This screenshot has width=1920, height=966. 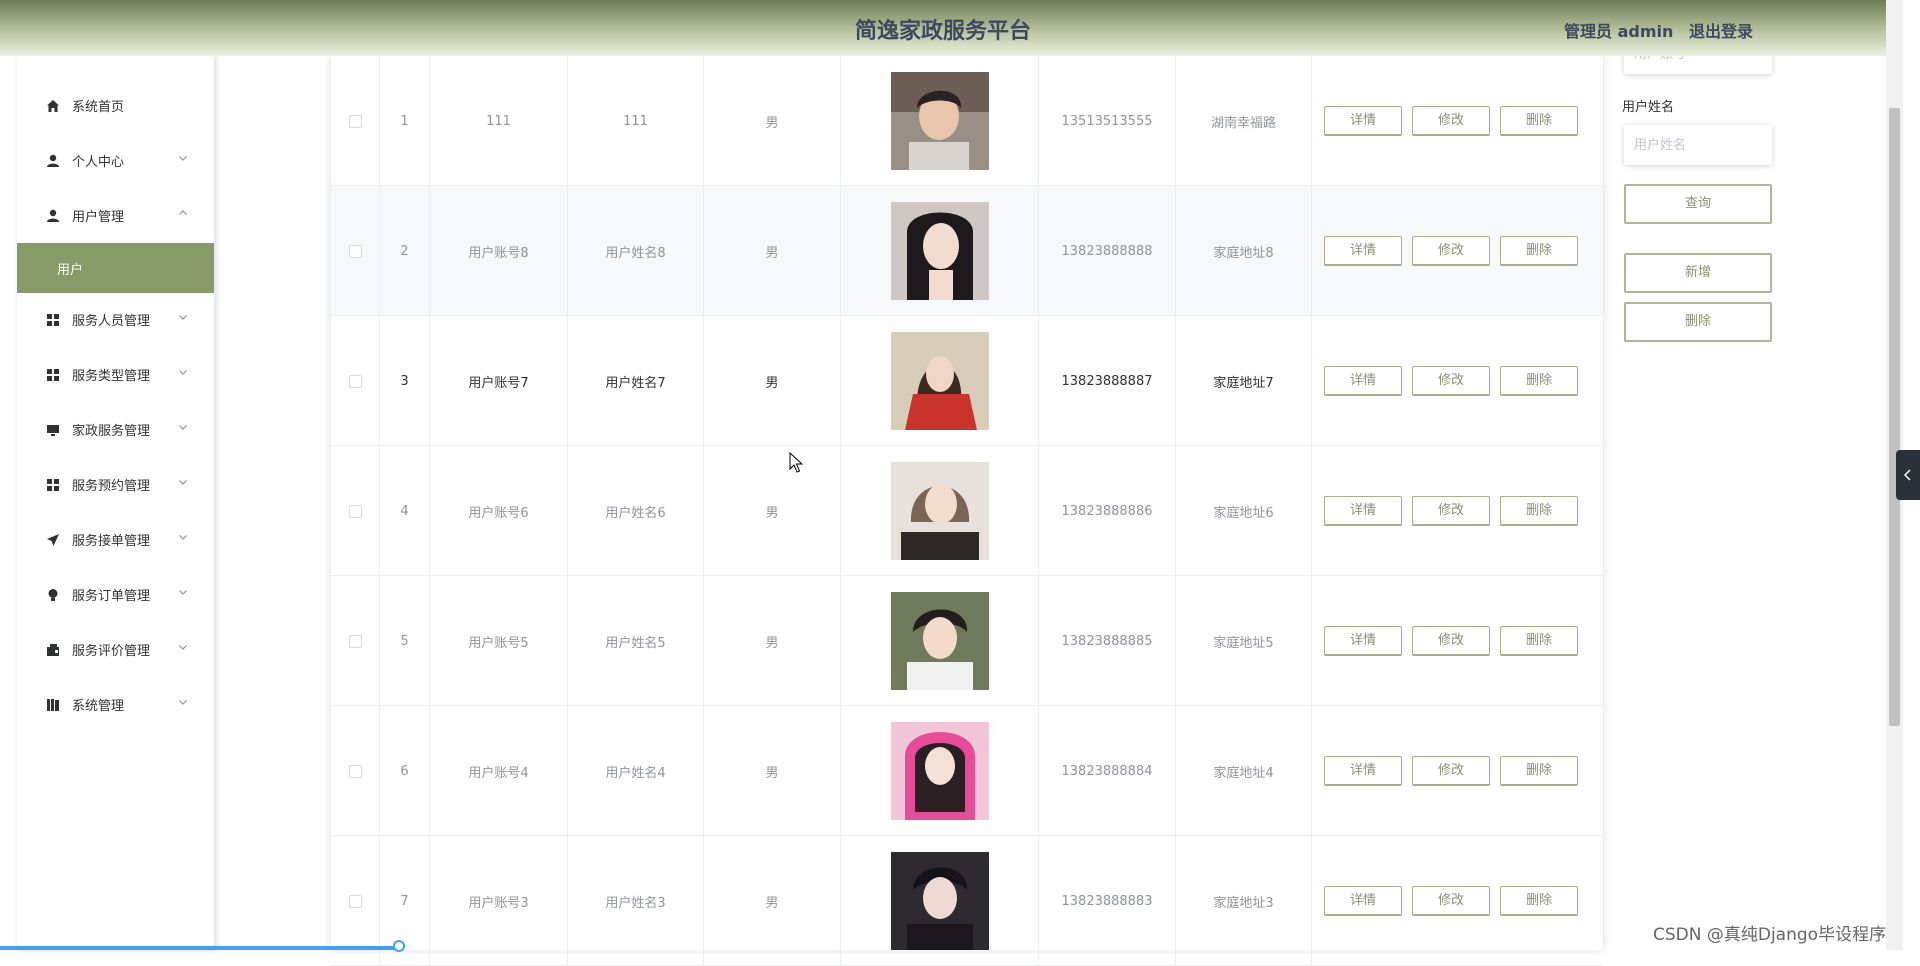 I want to click on sidebar-item-housekeeping-management: 家政服务管理, so click(x=115, y=429).